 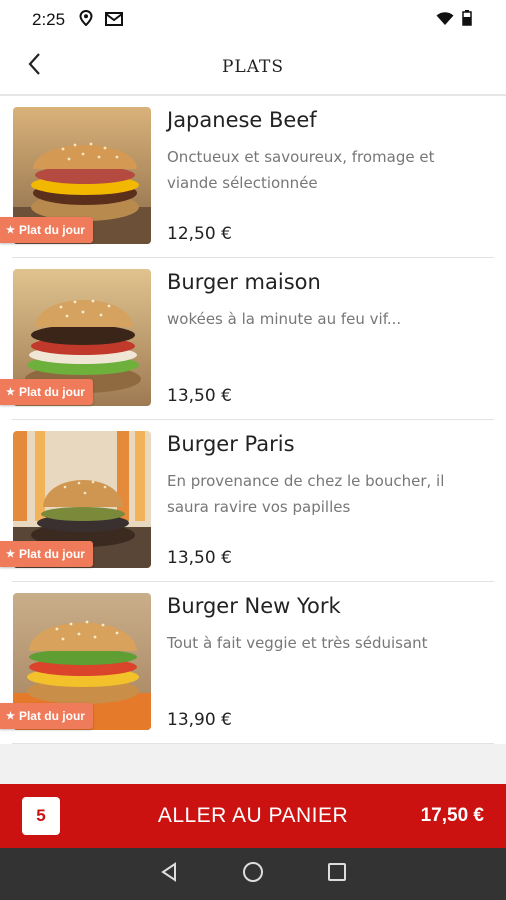 I want to click on app-header: PLATS, so click(x=253, y=68).